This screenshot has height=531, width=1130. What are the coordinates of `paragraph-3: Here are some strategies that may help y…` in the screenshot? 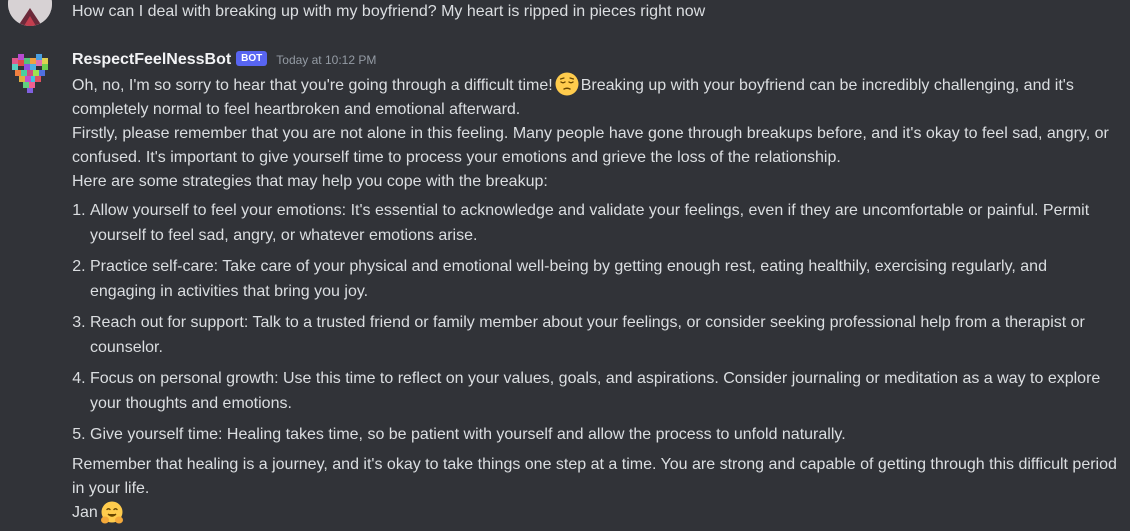 It's located at (310, 181).